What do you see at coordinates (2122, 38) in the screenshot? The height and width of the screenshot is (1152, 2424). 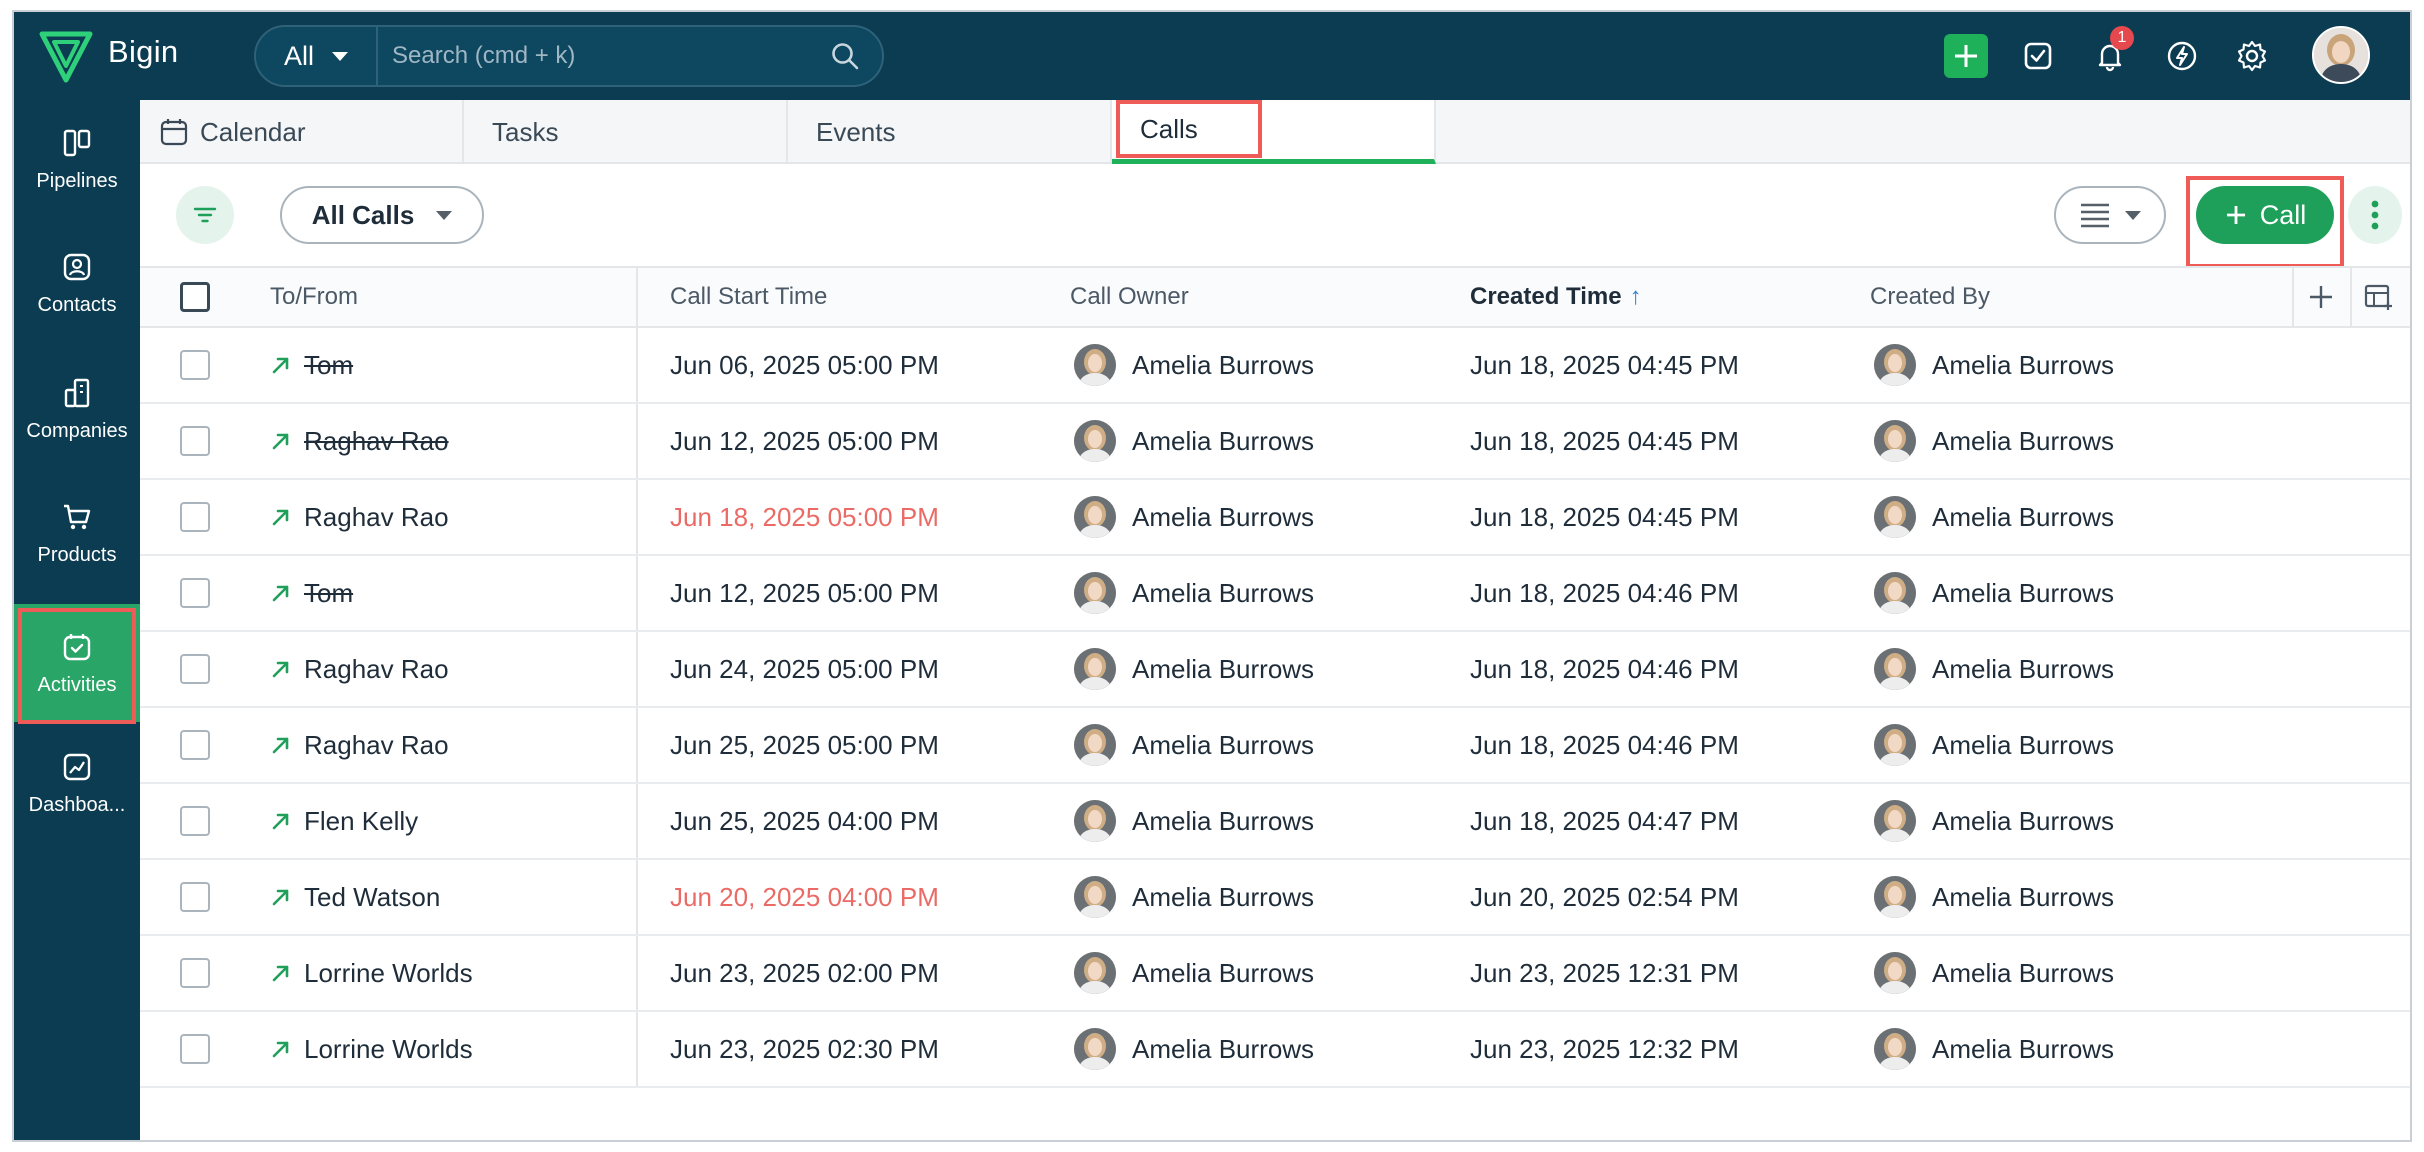 I see `notification-badge: 1` at bounding box center [2122, 38].